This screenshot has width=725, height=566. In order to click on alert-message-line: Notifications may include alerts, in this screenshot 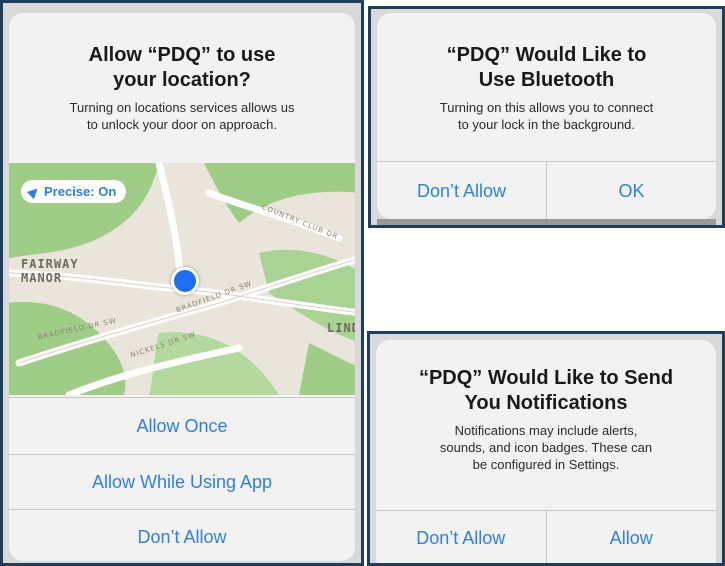, I will do `click(546, 430)`.